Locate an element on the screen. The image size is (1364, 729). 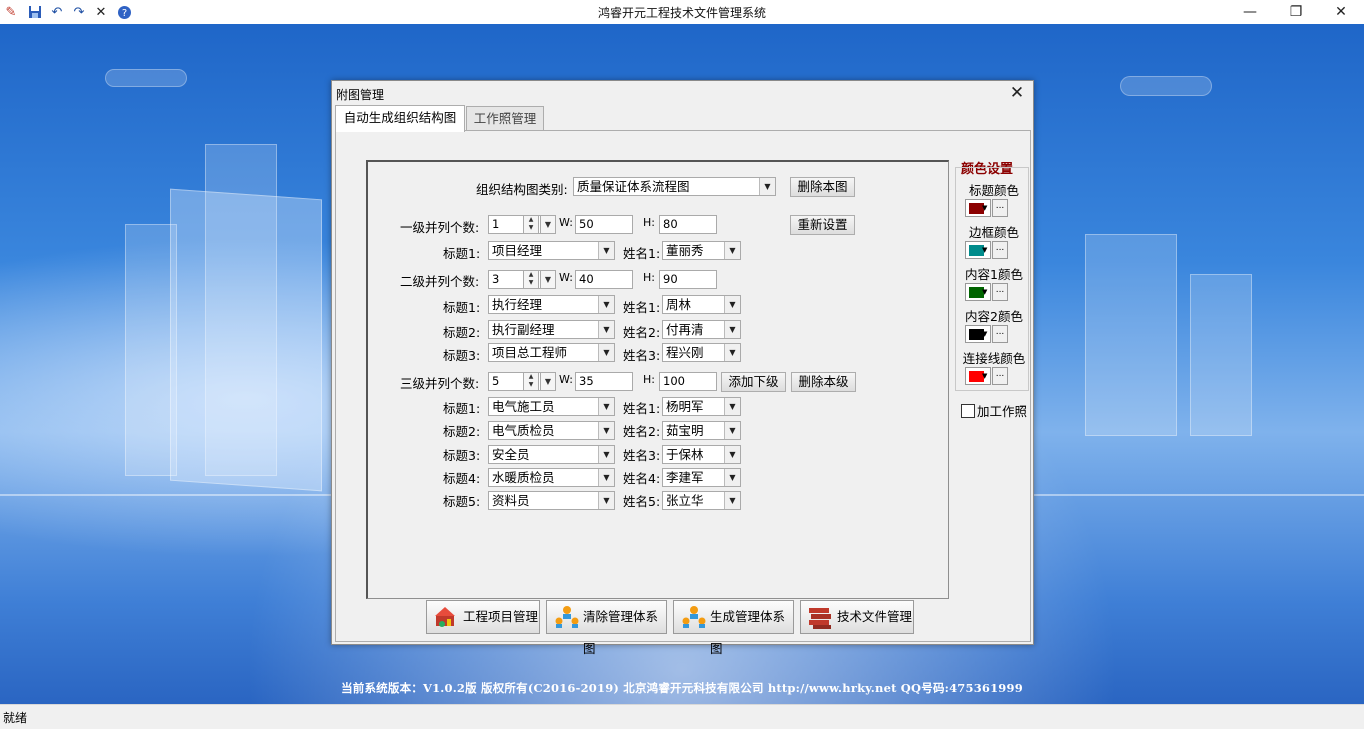
level3-title4-select: 水暖质检员 ▼ is located at coordinates (551, 477).